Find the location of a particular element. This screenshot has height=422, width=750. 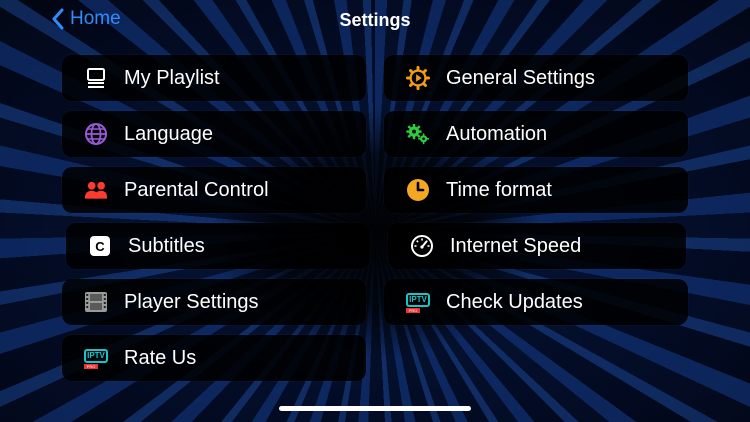

menu-item-label: Subtitles is located at coordinates (166, 245).